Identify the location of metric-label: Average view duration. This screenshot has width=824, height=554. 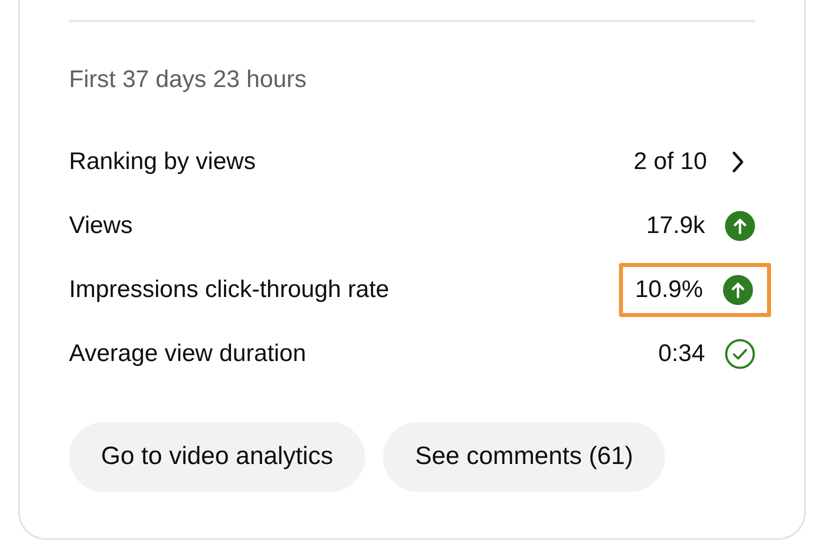
(187, 354).